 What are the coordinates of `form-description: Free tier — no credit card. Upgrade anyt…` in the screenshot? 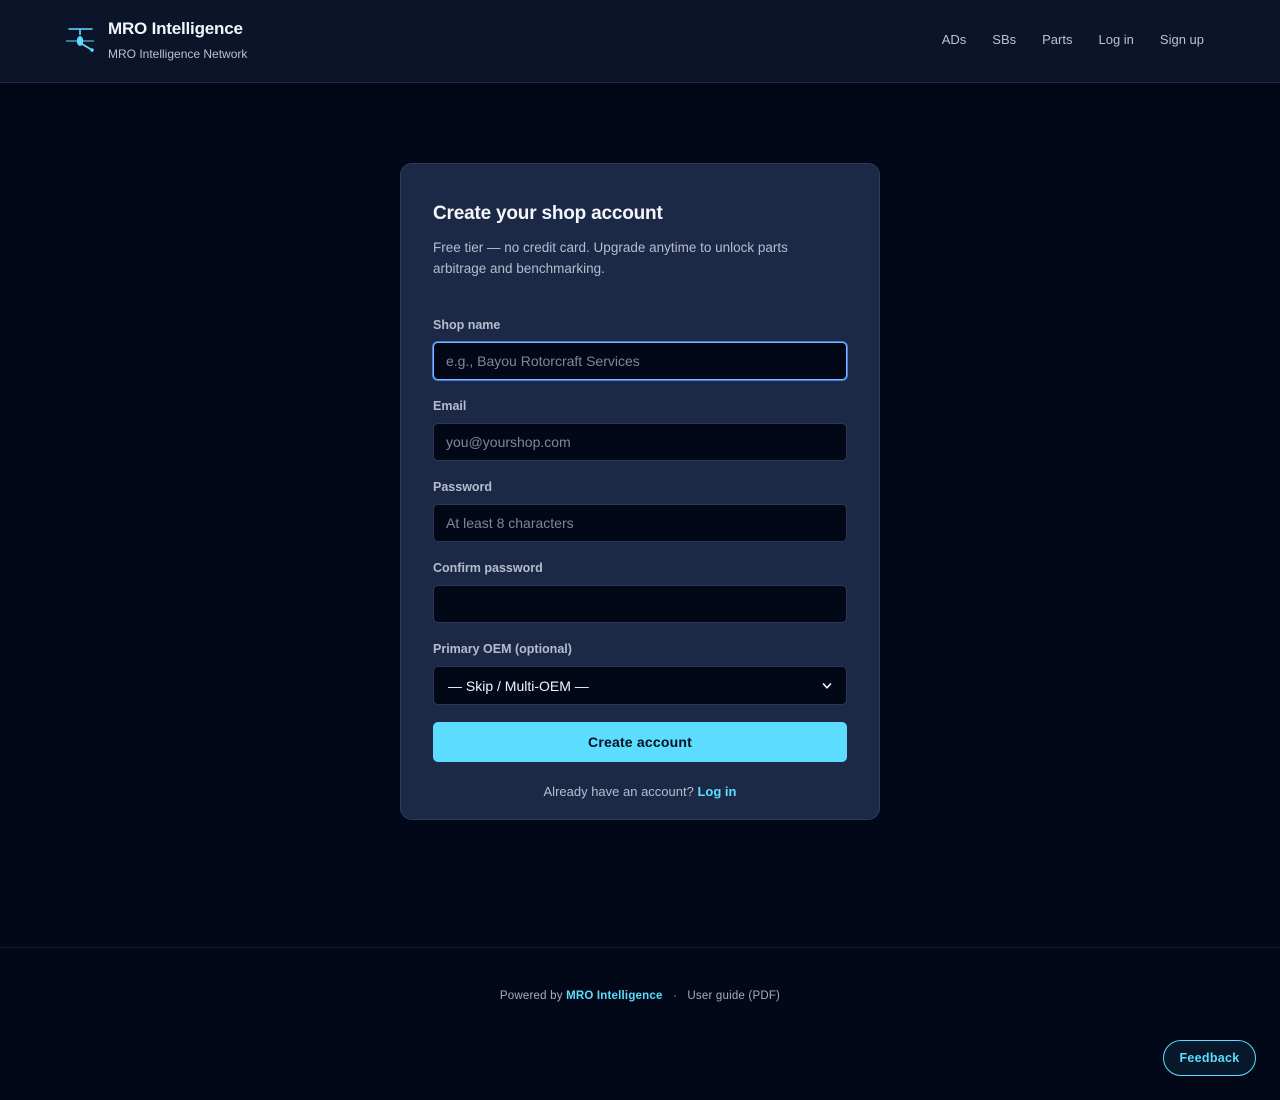 It's located at (610, 258).